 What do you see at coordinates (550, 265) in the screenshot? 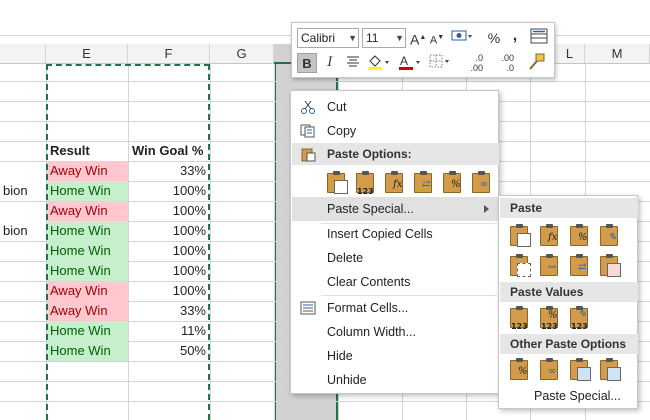
I see `keep-column-widths-icon: ↔` at bounding box center [550, 265].